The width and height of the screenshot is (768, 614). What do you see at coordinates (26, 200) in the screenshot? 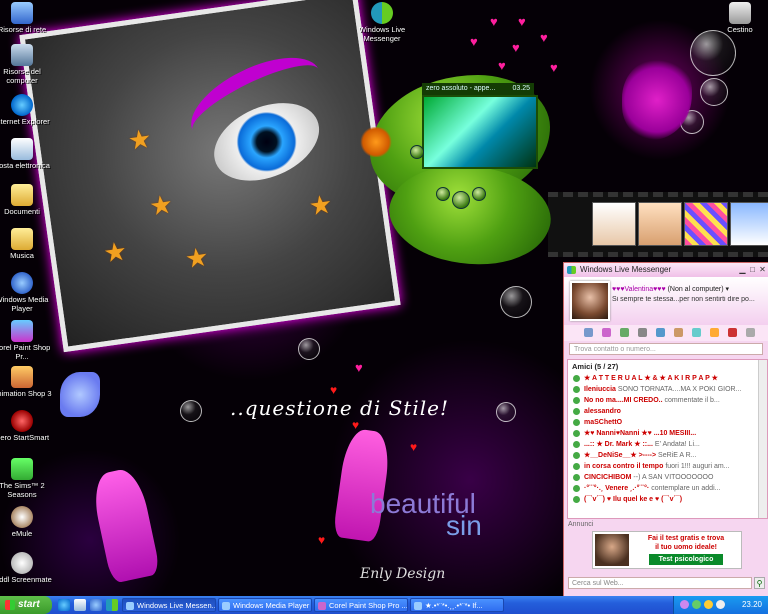
I see `desktop-icon-documents: Documenti` at bounding box center [26, 200].